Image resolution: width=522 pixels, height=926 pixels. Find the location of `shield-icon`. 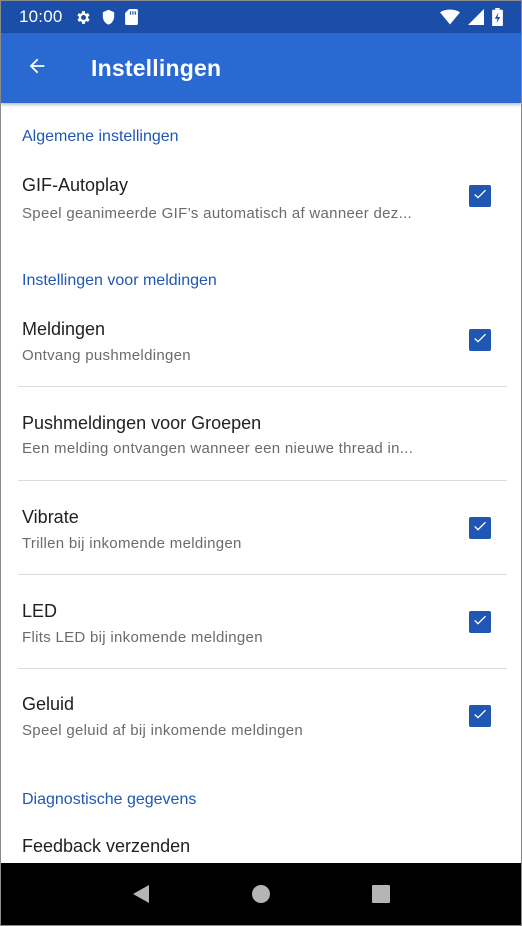

shield-icon is located at coordinates (108, 17).